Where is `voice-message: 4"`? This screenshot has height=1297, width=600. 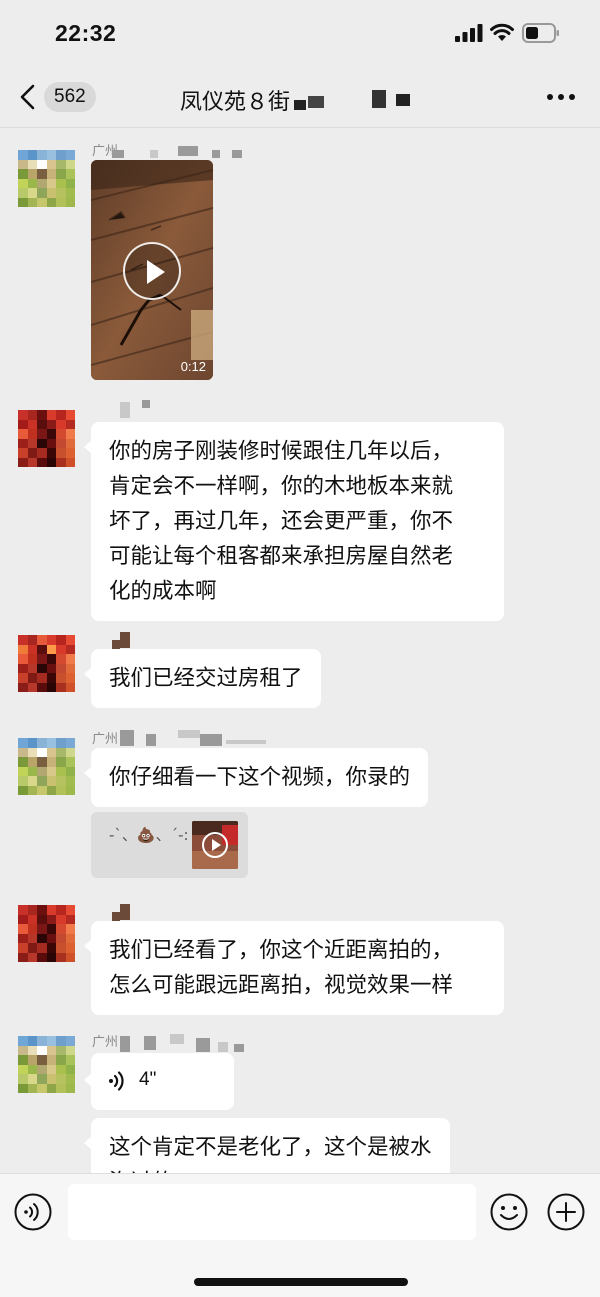
voice-message: 4" is located at coordinates (159, 1081).